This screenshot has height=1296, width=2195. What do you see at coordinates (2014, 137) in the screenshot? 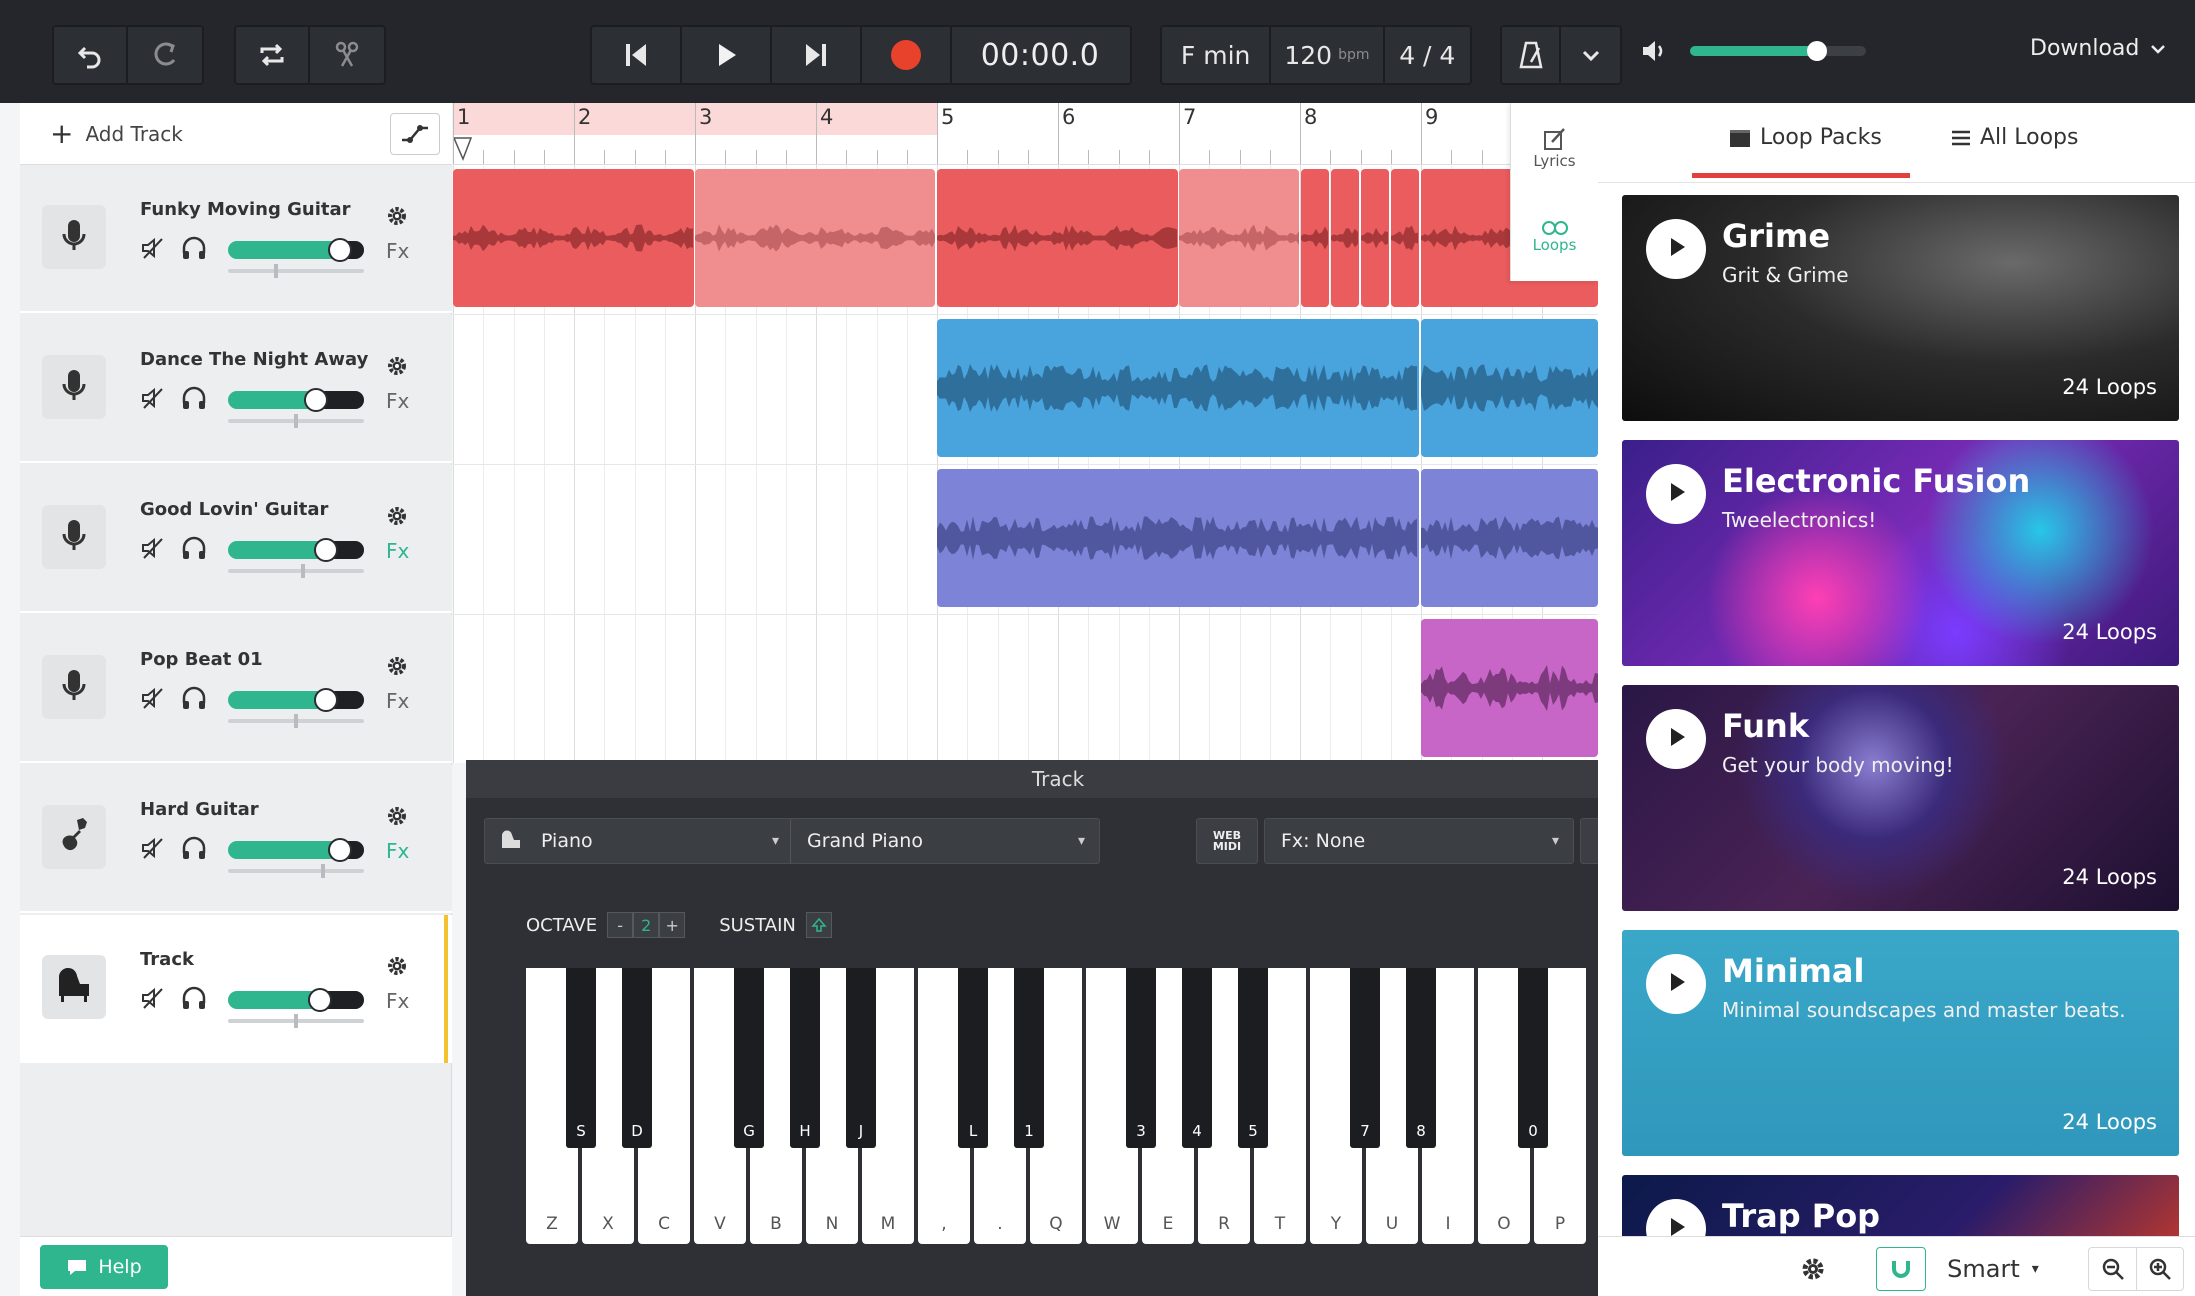
I see `tab-all-loops: All Loops` at bounding box center [2014, 137].